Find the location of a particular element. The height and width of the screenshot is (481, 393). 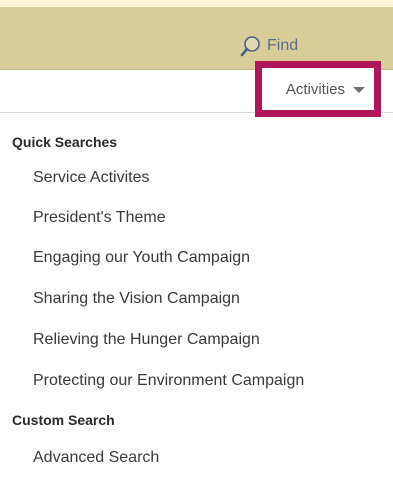

activities-dropdown-button: Activities is located at coordinates (318, 89).